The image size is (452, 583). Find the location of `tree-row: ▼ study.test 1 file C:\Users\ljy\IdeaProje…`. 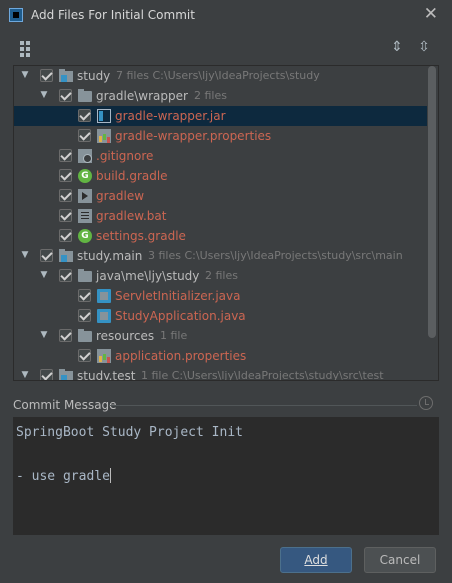

tree-row: ▼ study.test 1 file C:\Users\ljy\IdeaProje… is located at coordinates (220, 373).